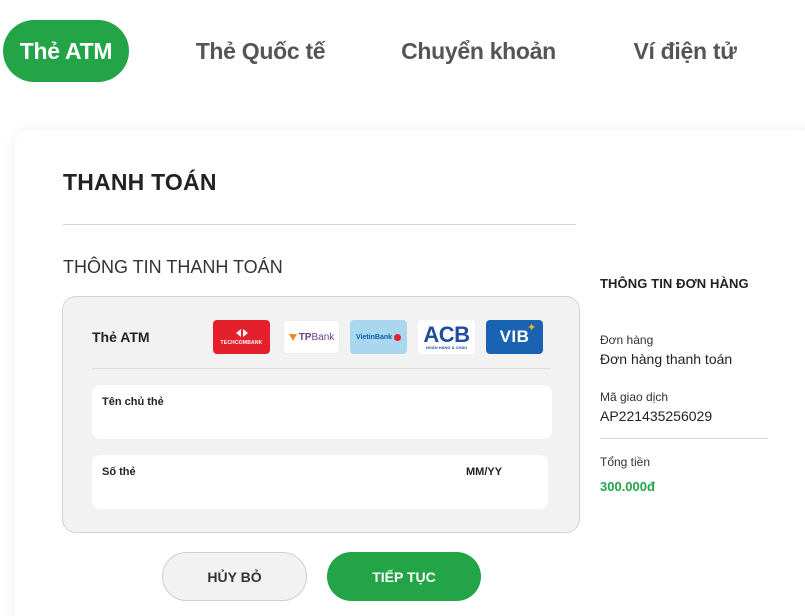  What do you see at coordinates (272, 422) in the screenshot?
I see `cardholder-name-input` at bounding box center [272, 422].